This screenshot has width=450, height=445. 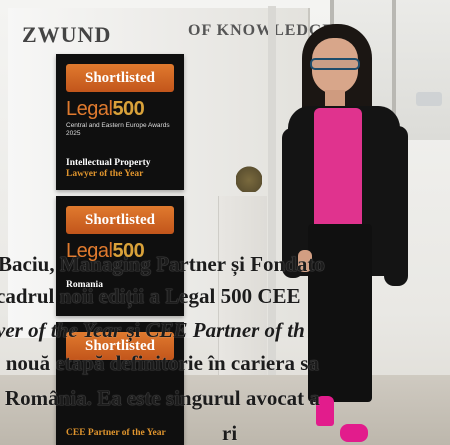 I want to click on caption-line: Baciu, Managing Partner și Fondato, so click(x=162, y=264).